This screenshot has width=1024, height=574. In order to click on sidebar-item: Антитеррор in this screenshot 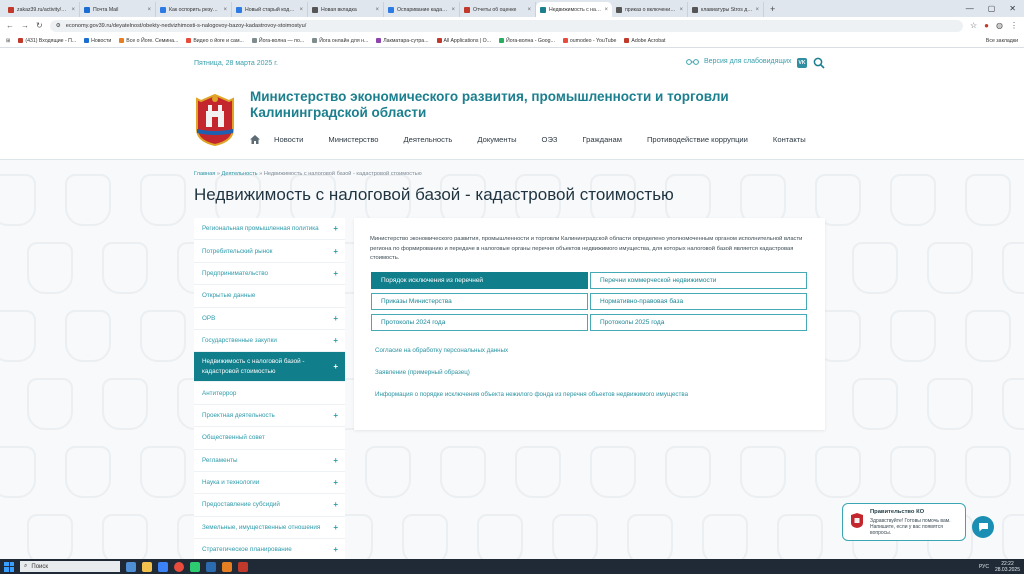, I will do `click(269, 393)`.